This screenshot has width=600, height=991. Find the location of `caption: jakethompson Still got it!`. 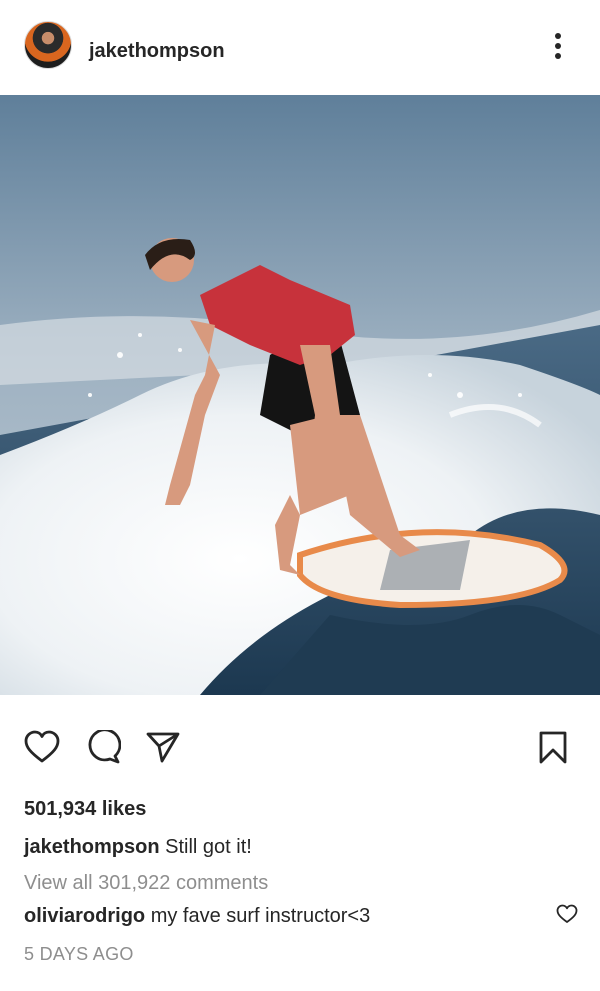

caption: jakethompson Still got it! is located at coordinates (138, 847).